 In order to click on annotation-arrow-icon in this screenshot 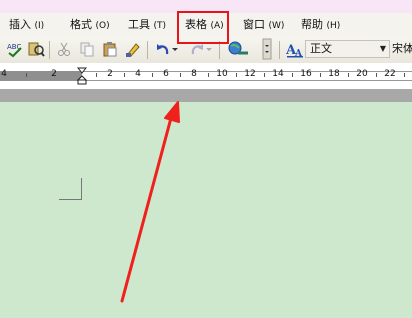, I will do `click(150, 202)`.